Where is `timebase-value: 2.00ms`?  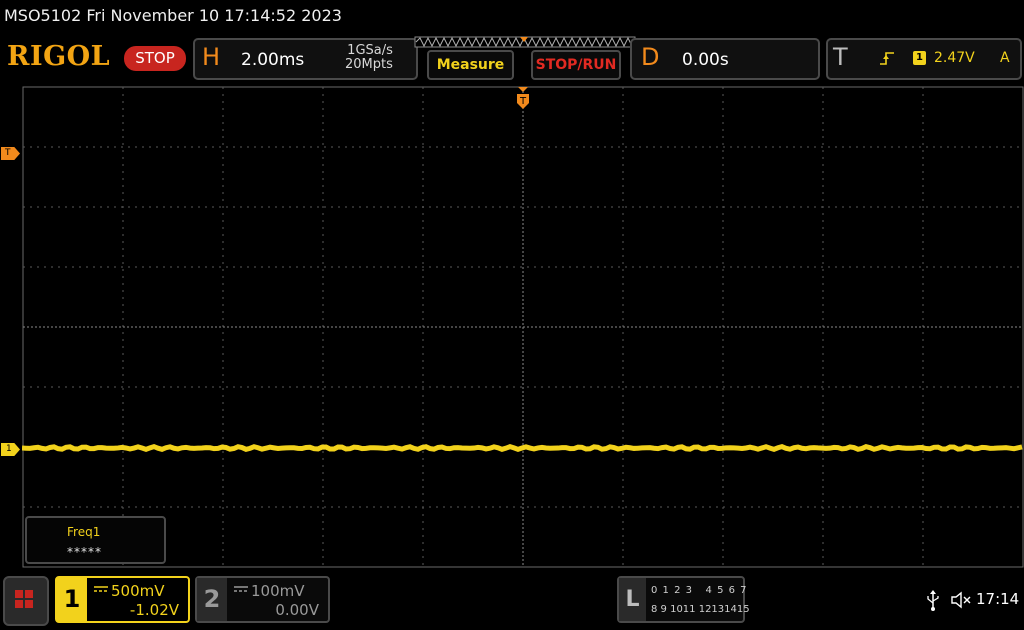
timebase-value: 2.00ms is located at coordinates (273, 60).